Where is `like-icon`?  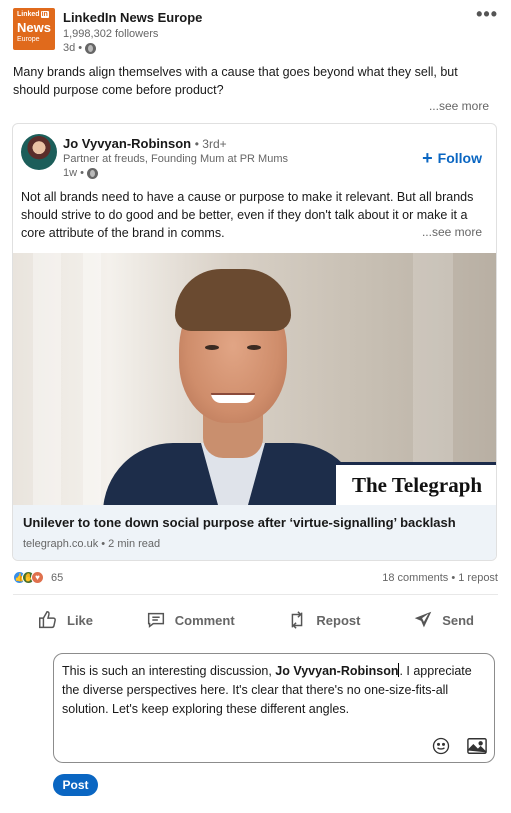
like-icon is located at coordinates (47, 620).